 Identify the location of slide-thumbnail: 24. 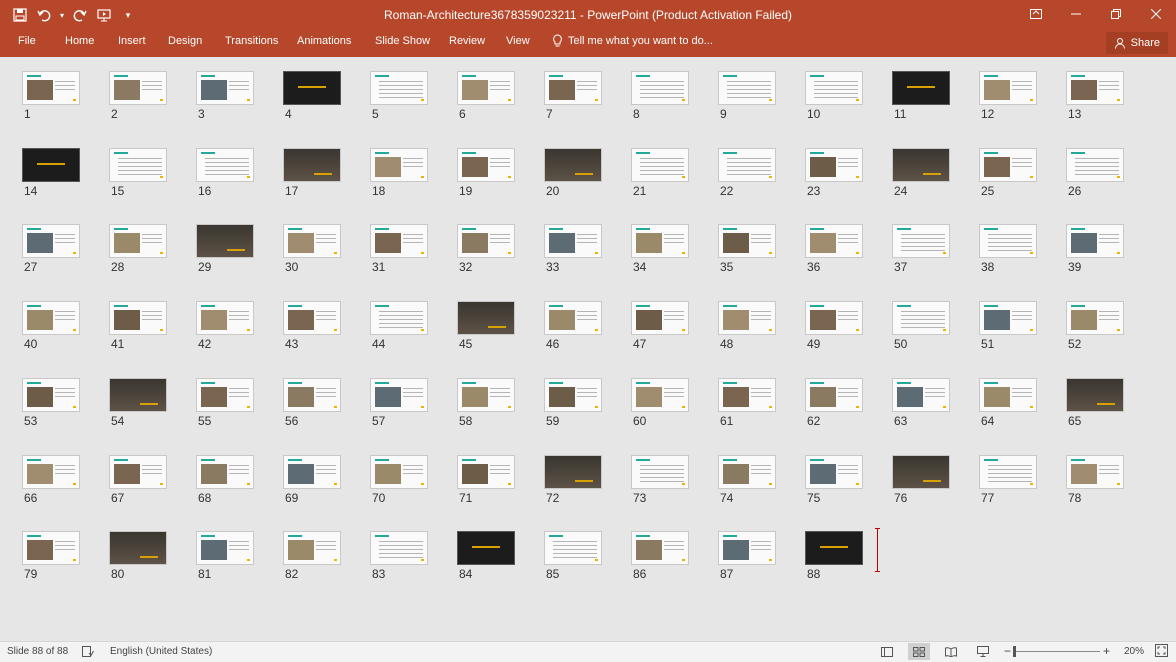
(921, 173).